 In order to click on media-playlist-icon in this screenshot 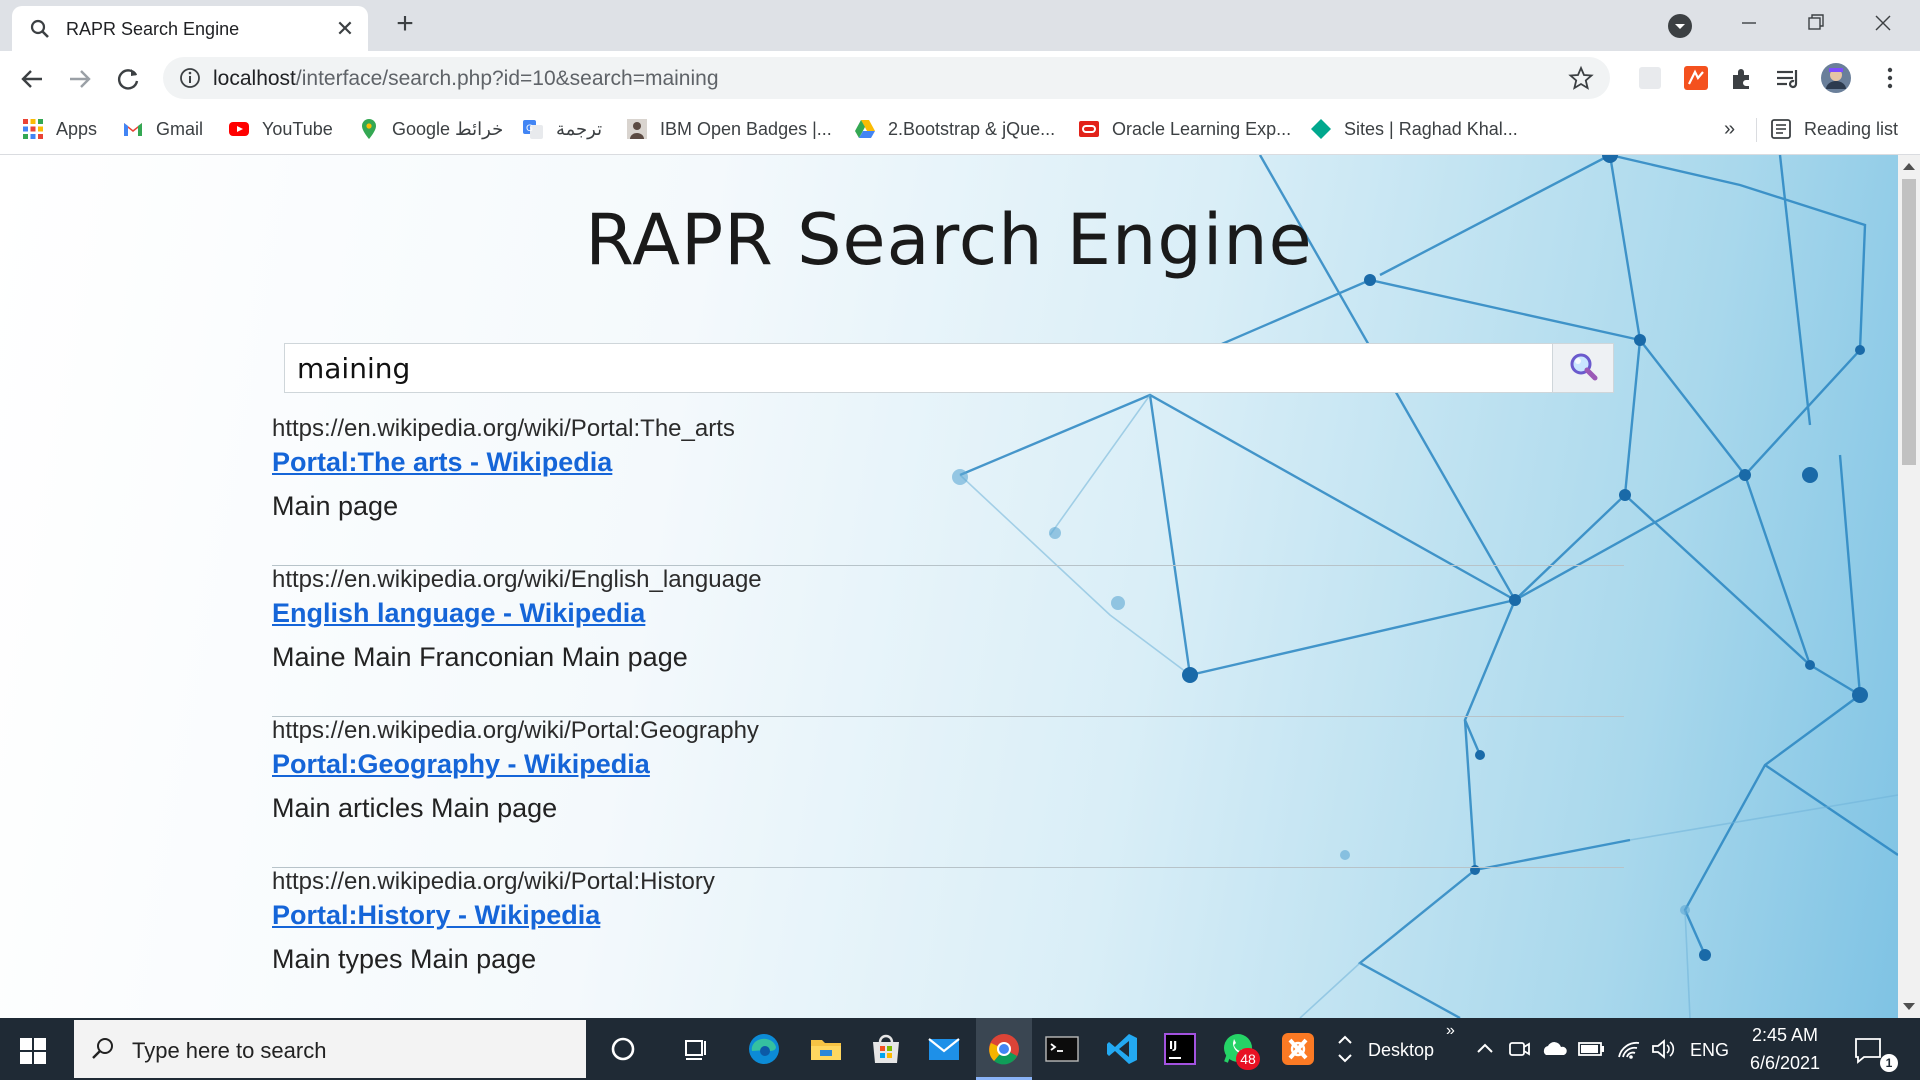, I will do `click(1788, 78)`.